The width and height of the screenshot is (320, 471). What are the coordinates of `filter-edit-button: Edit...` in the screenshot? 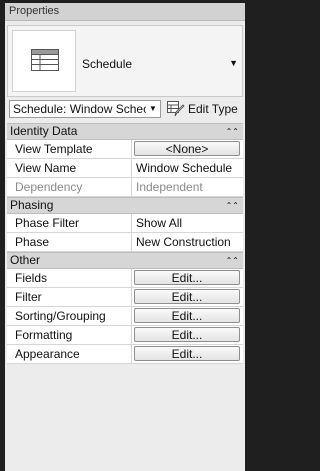 It's located at (187, 296).